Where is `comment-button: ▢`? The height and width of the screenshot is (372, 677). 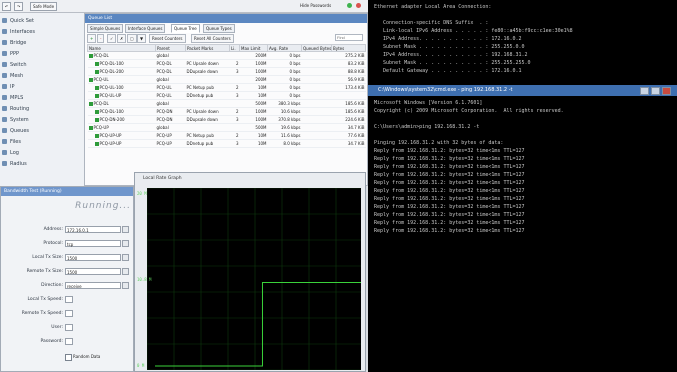 comment-button: ▢ is located at coordinates (132, 38).